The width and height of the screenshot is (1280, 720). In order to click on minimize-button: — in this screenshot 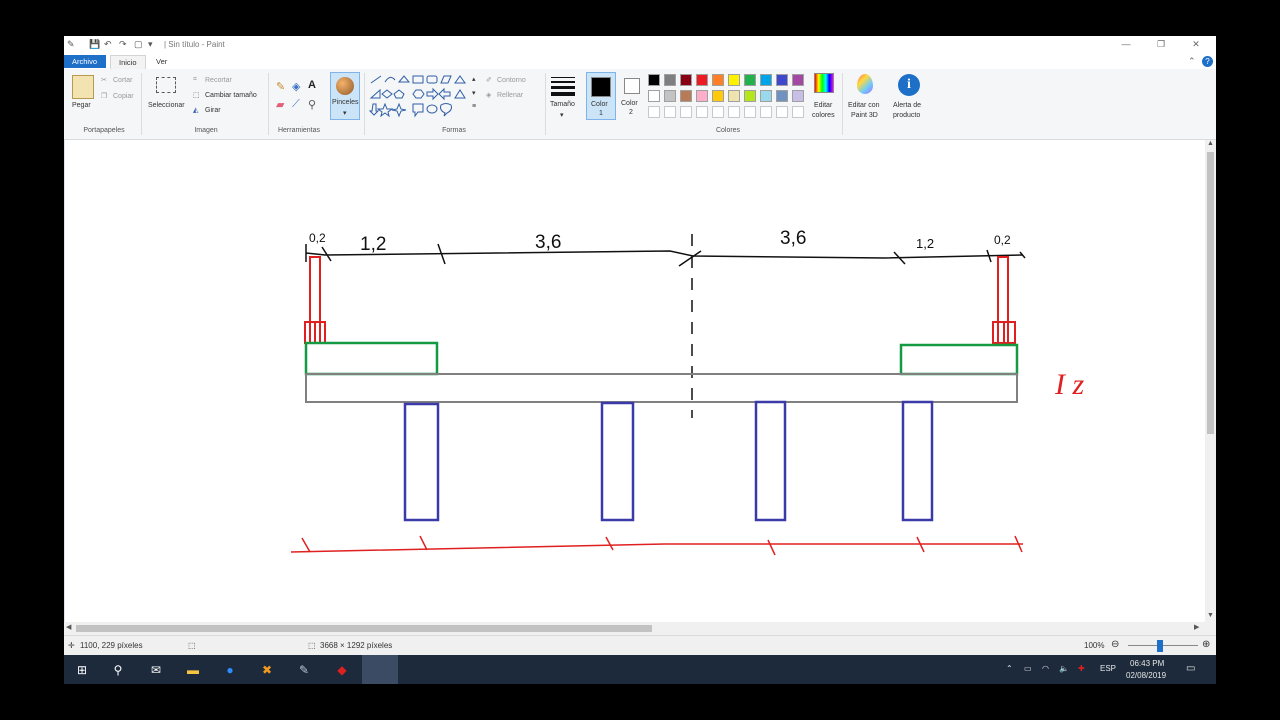, I will do `click(1126, 44)`.